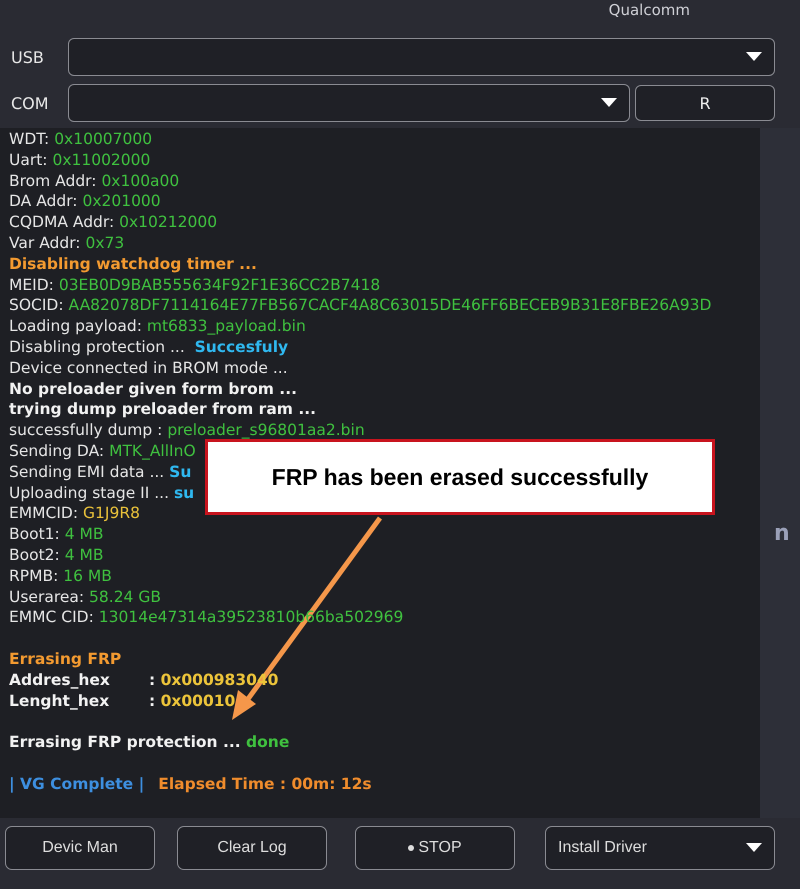 Image resolution: width=800 pixels, height=889 pixels. I want to click on log-line: Errasing FRP protection ... done, so click(149, 742).